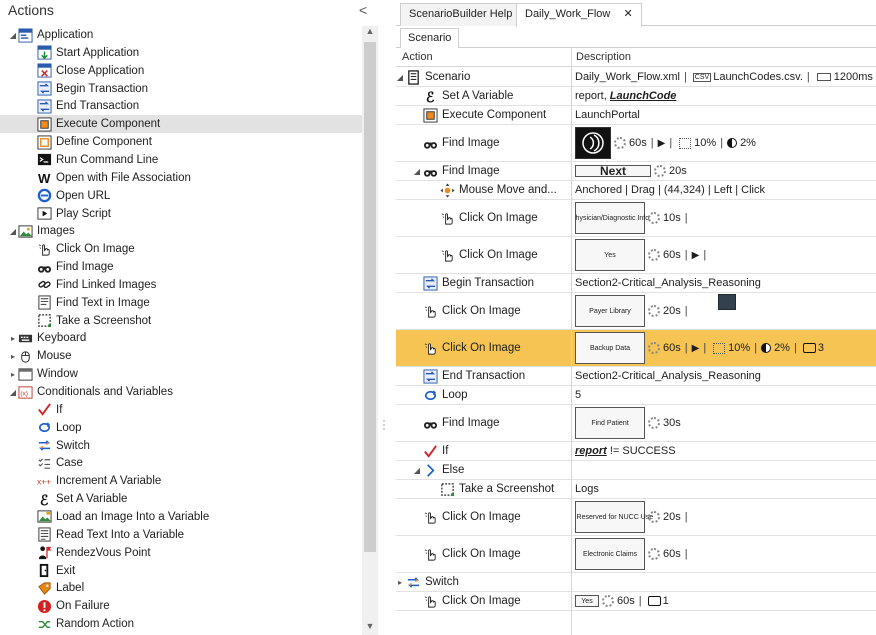 This screenshot has height=635, width=876. I want to click on scenario-row: ℰ Set A Variable report, LaunchCode, so click(636, 96).